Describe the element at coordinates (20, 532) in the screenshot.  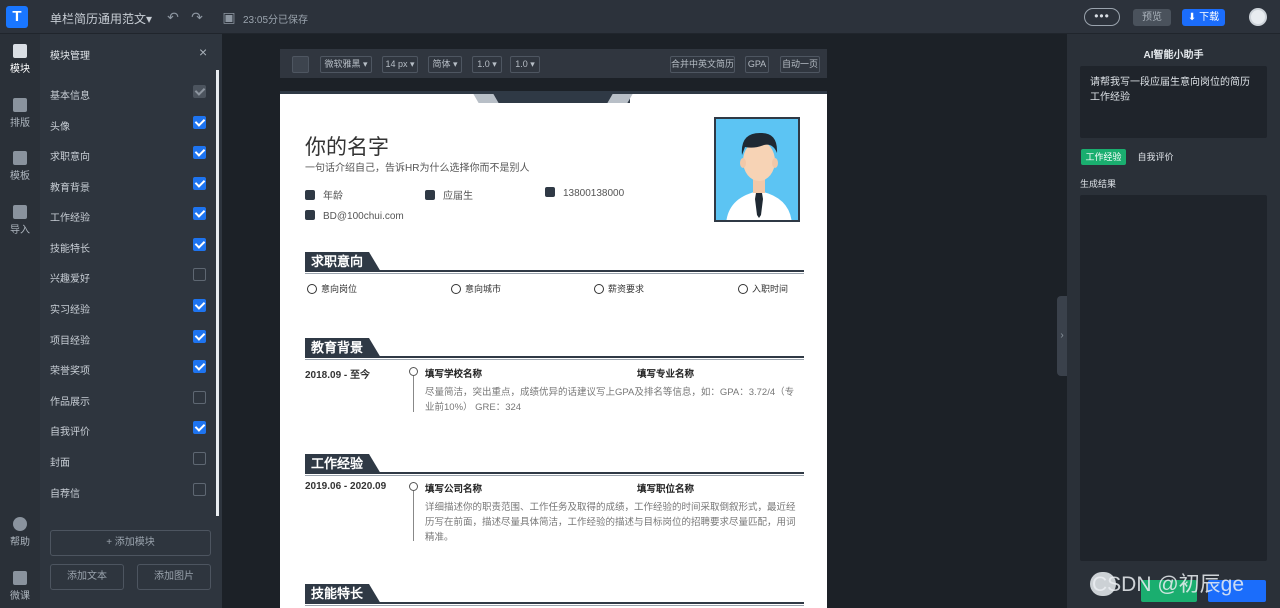
I see `nav-help: 帮助` at that location.